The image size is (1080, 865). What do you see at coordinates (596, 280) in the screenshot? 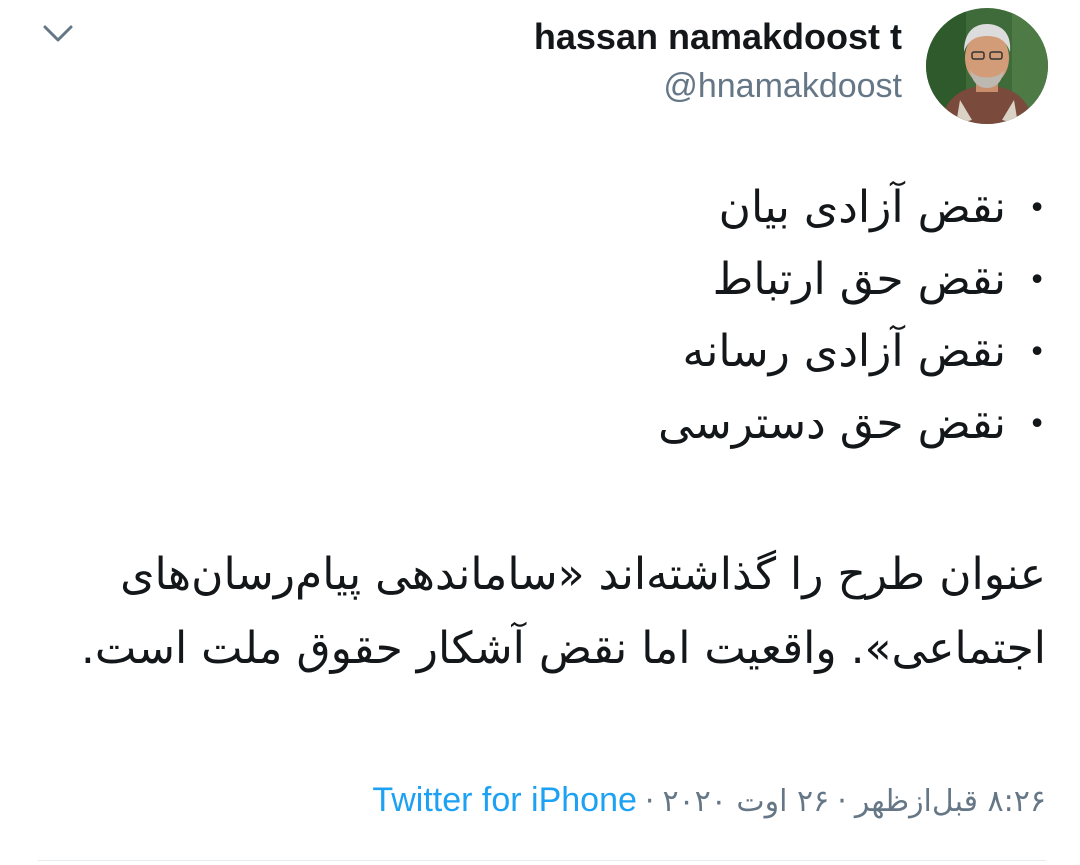
I see `bullet-item: • نقض حق ارتباط` at bounding box center [596, 280].